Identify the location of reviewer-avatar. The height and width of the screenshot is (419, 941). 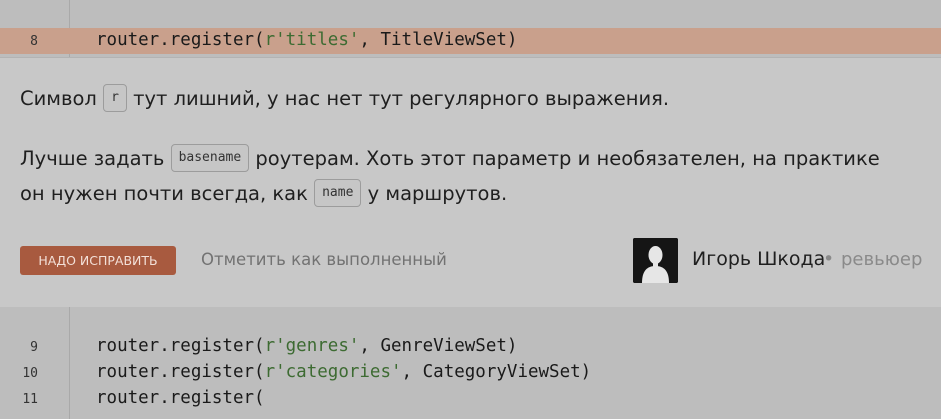
(655, 260).